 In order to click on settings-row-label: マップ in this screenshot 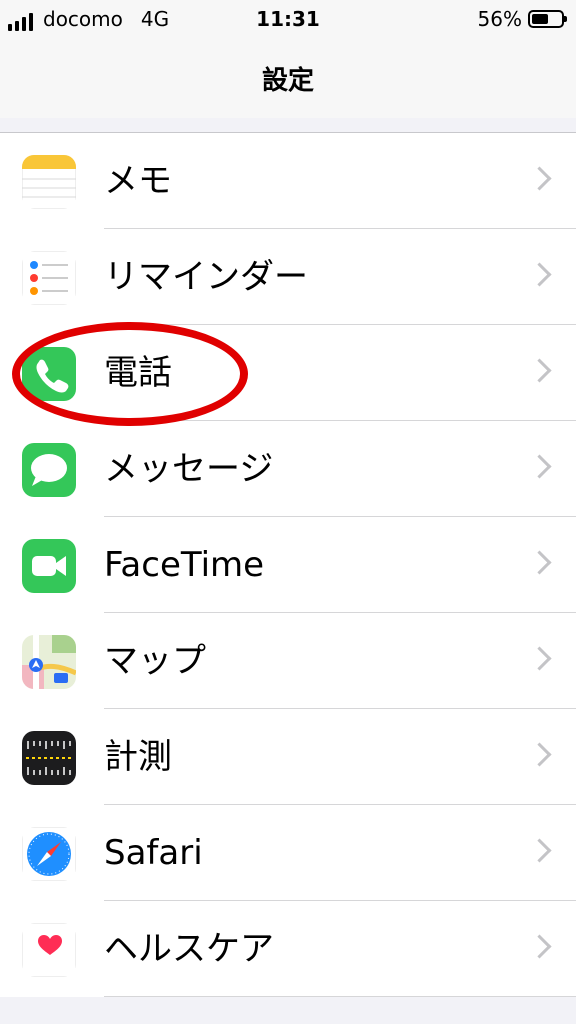, I will do `click(155, 661)`.